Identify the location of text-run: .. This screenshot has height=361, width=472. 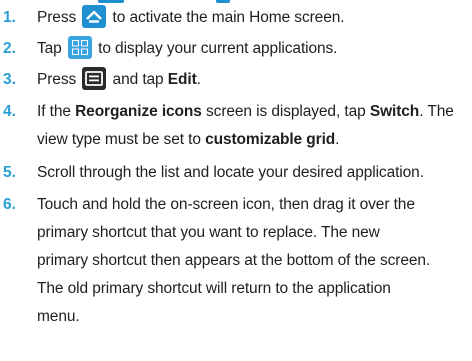
(337, 139).